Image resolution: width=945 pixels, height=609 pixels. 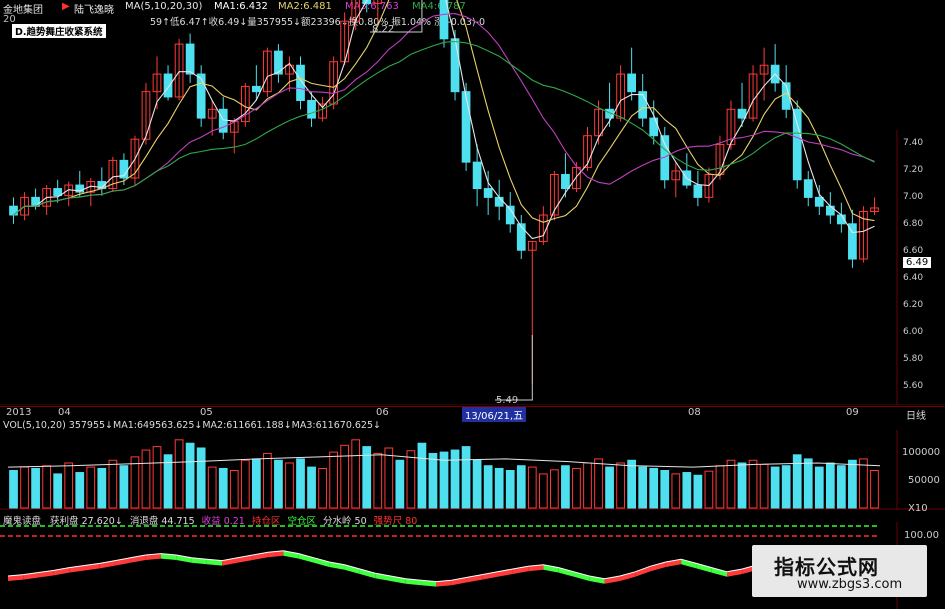 I want to click on price-axis-label: 6.00, so click(x=913, y=332).